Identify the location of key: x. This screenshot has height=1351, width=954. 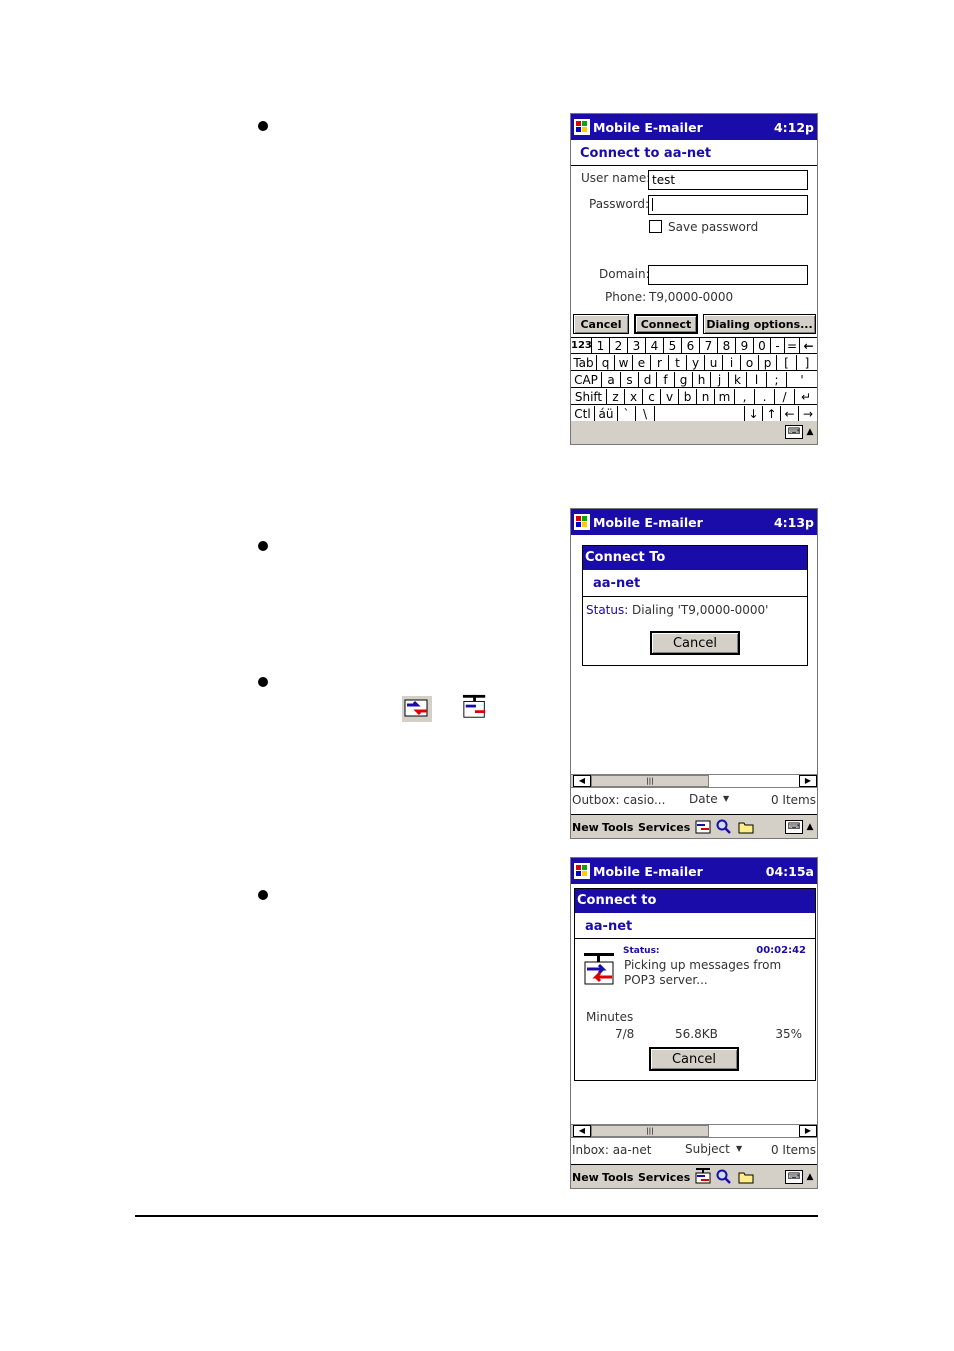
(634, 397).